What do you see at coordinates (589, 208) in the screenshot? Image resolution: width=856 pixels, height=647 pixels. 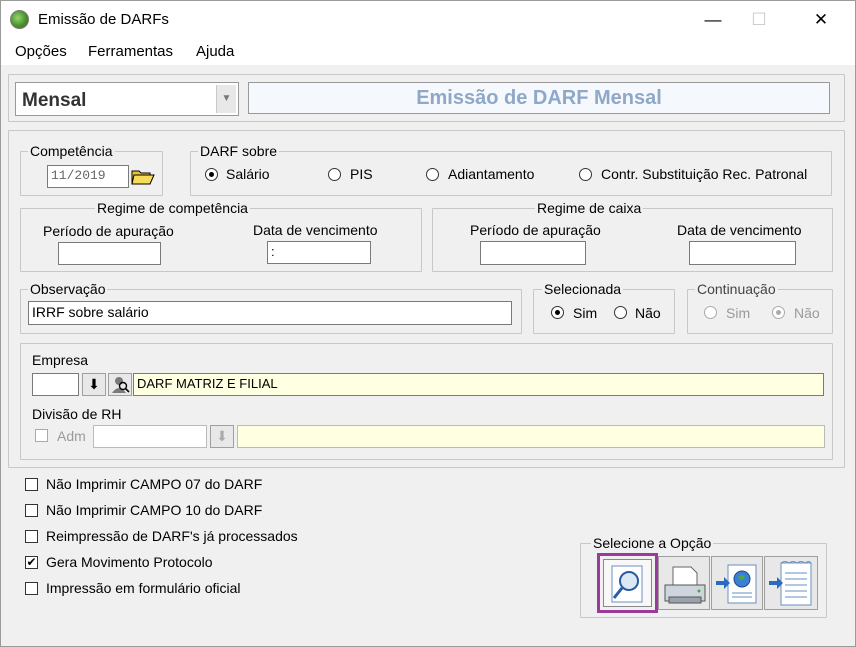 I see `regime-caixa-label: Regime de caixa` at bounding box center [589, 208].